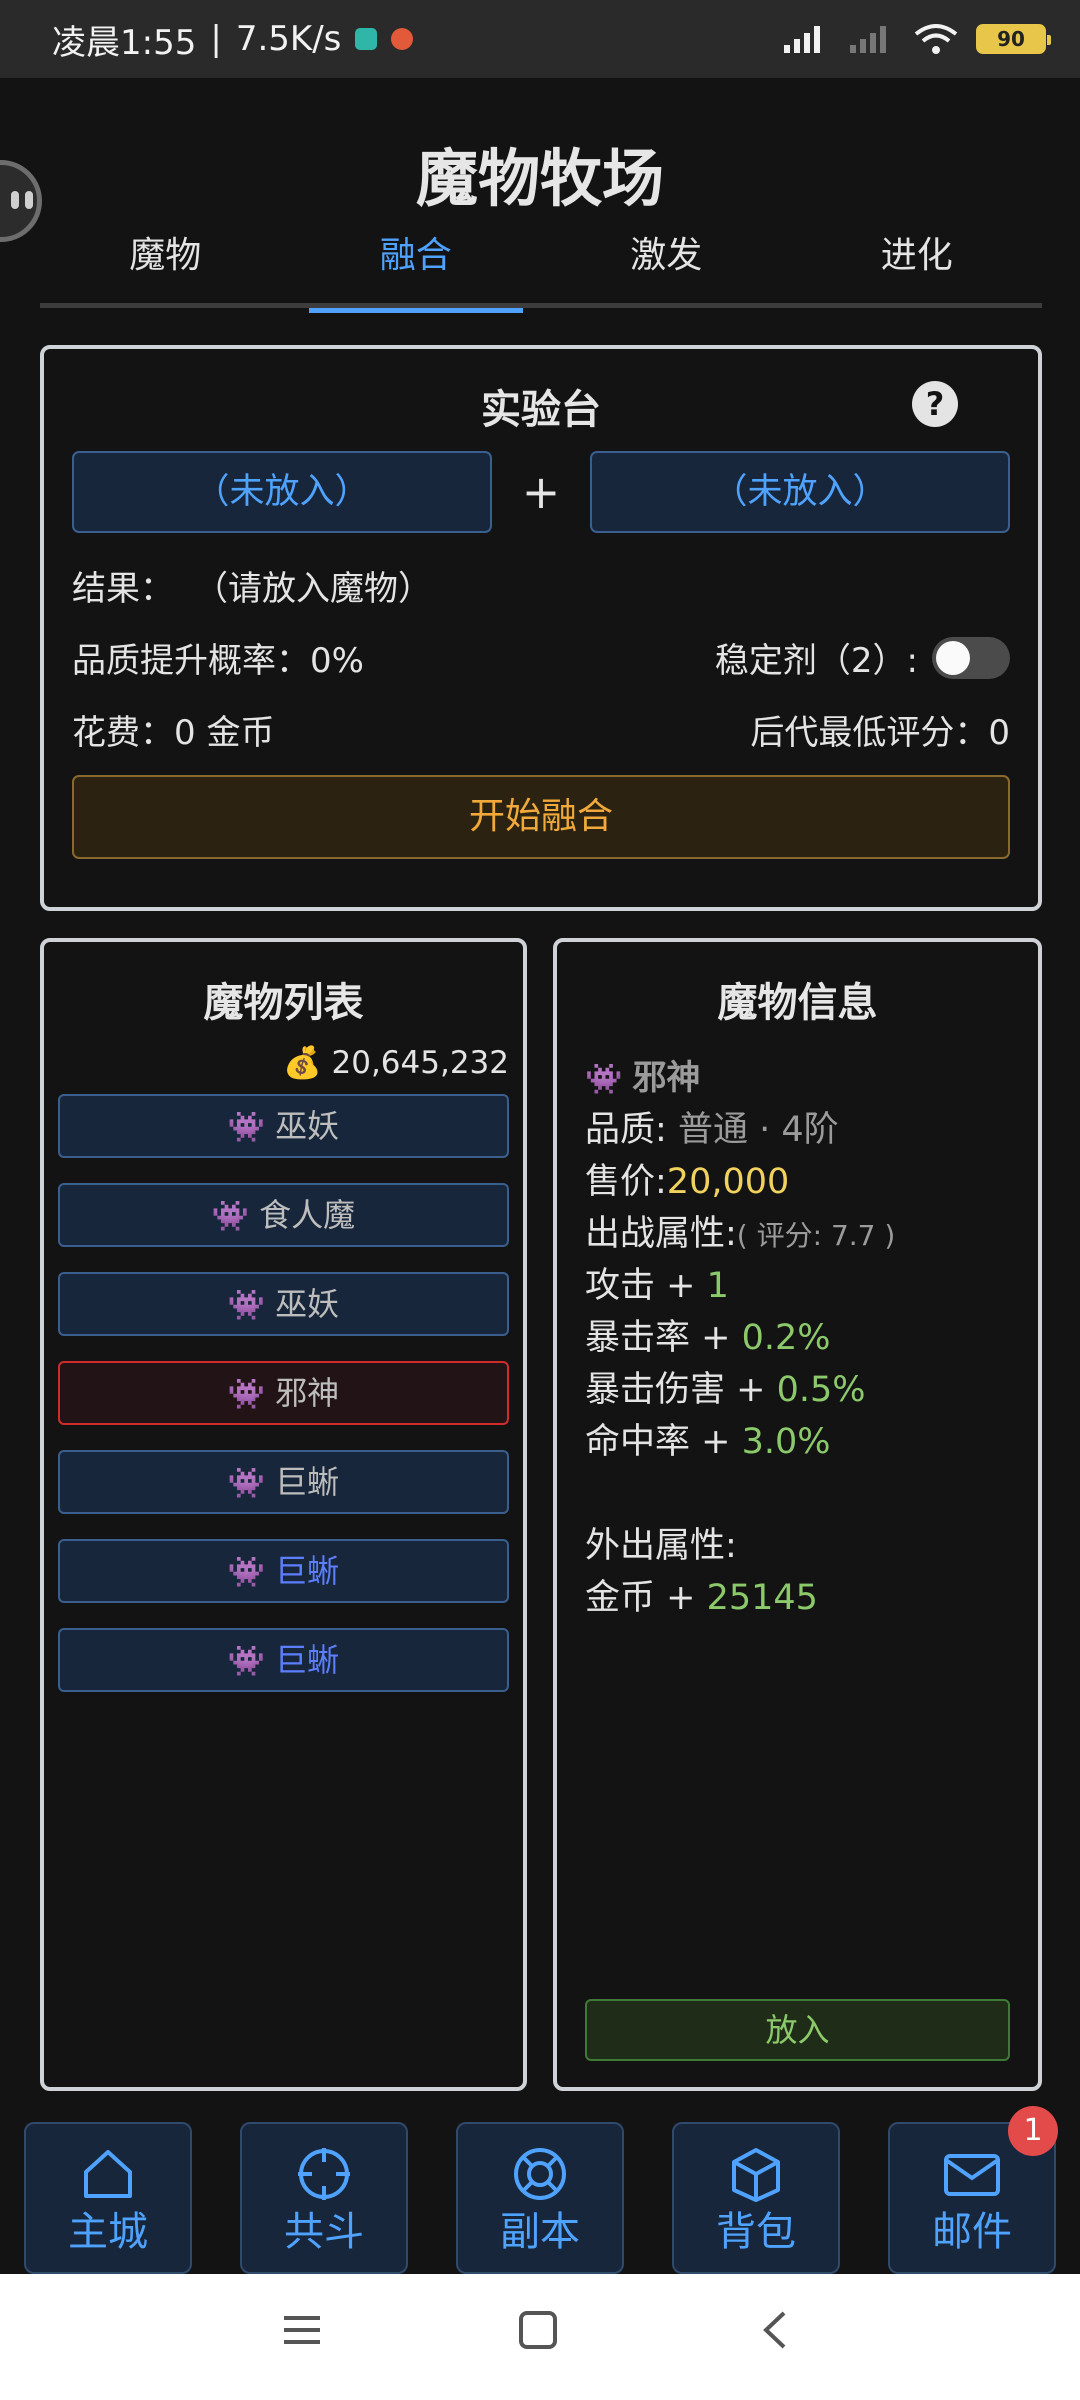 The height and width of the screenshot is (2400, 1080). I want to click on quality-label: 品质:, so click(626, 1130).